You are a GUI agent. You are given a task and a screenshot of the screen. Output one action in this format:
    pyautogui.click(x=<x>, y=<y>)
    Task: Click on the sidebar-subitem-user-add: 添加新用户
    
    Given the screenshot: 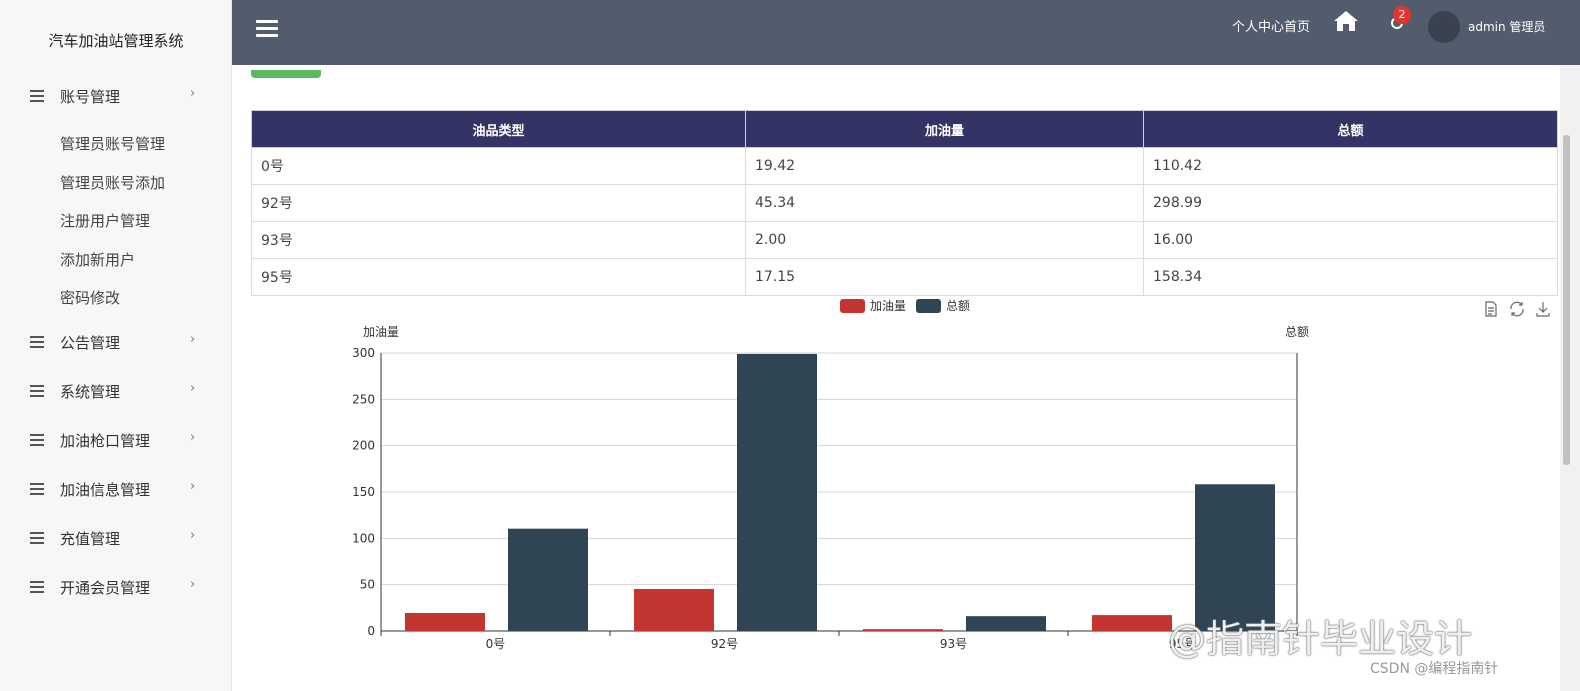 What is the action you would take?
    pyautogui.click(x=97, y=259)
    